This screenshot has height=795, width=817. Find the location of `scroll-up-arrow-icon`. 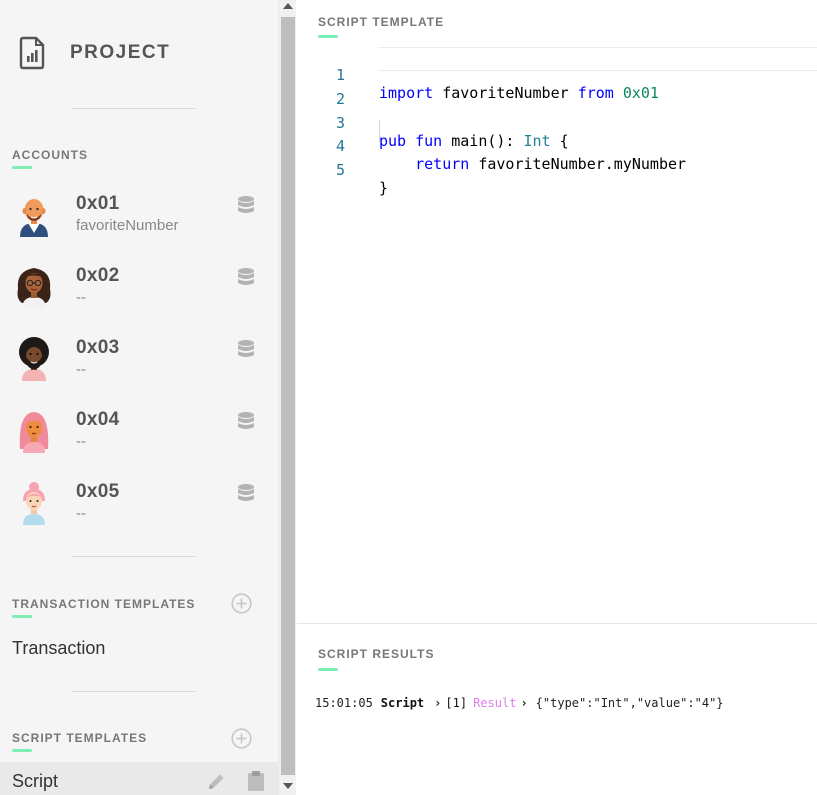

scroll-up-arrow-icon is located at coordinates (288, 6).